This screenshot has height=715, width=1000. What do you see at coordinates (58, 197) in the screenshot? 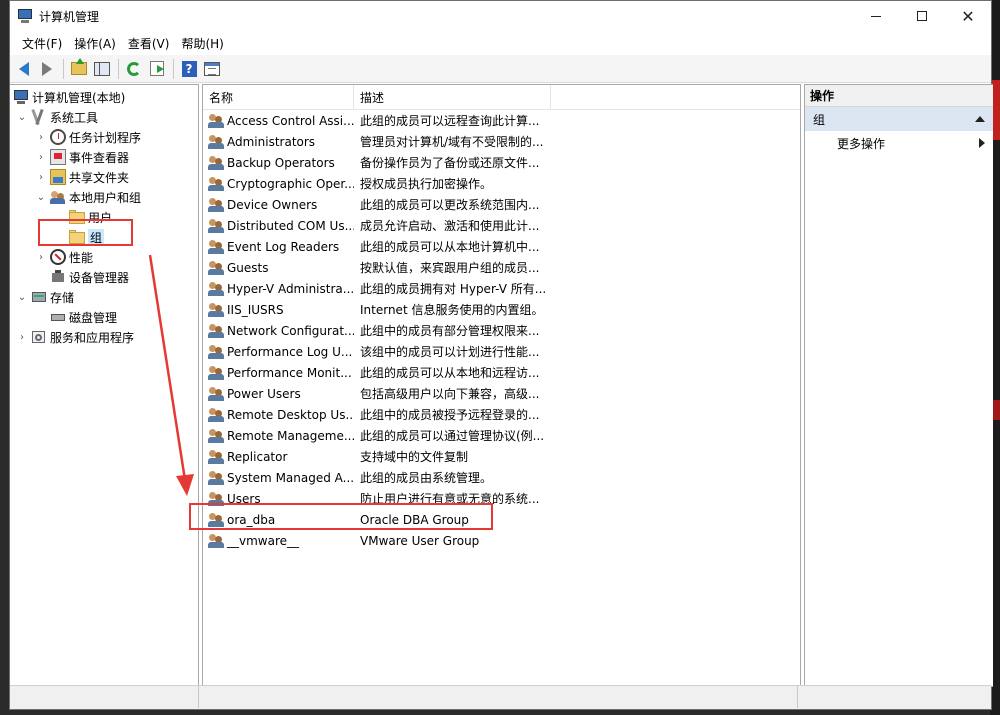
I see `users-icon` at bounding box center [58, 197].